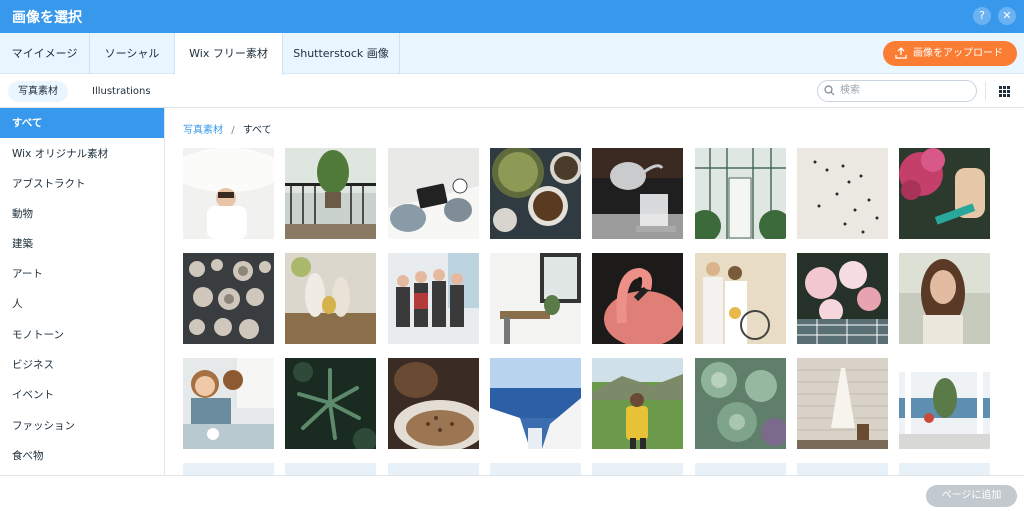 Image resolution: width=1024 pixels, height=511 pixels. Describe the element at coordinates (512, 493) in the screenshot. I see `dialog-footer: ページに追加` at that location.